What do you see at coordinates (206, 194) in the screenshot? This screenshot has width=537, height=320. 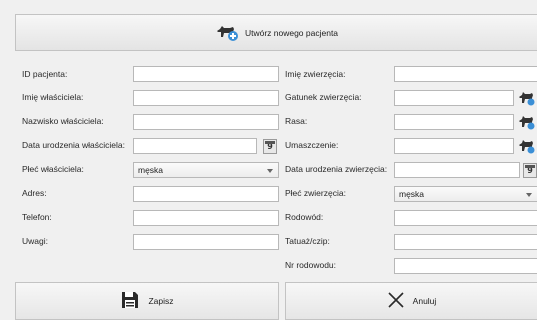 I see `address-field` at bounding box center [206, 194].